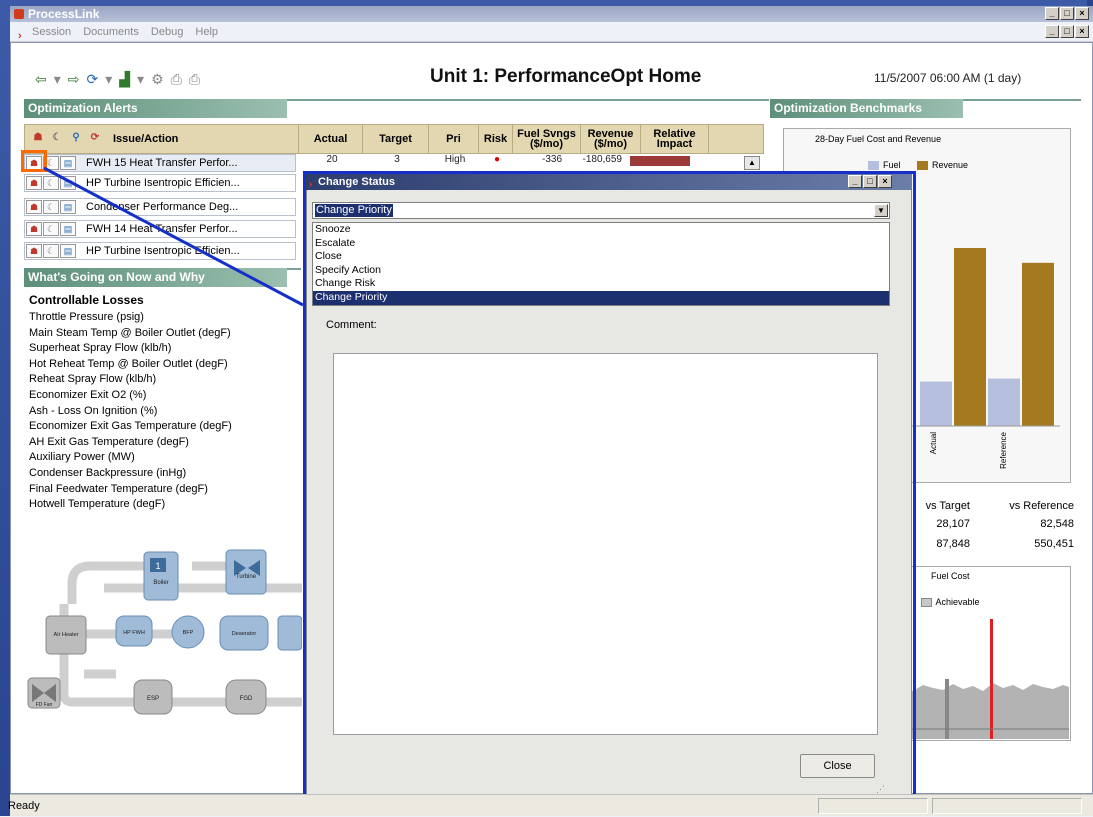 This screenshot has width=1093, height=817. I want to click on loss-item: Final Feedwater Temperature (degF), so click(130, 490).